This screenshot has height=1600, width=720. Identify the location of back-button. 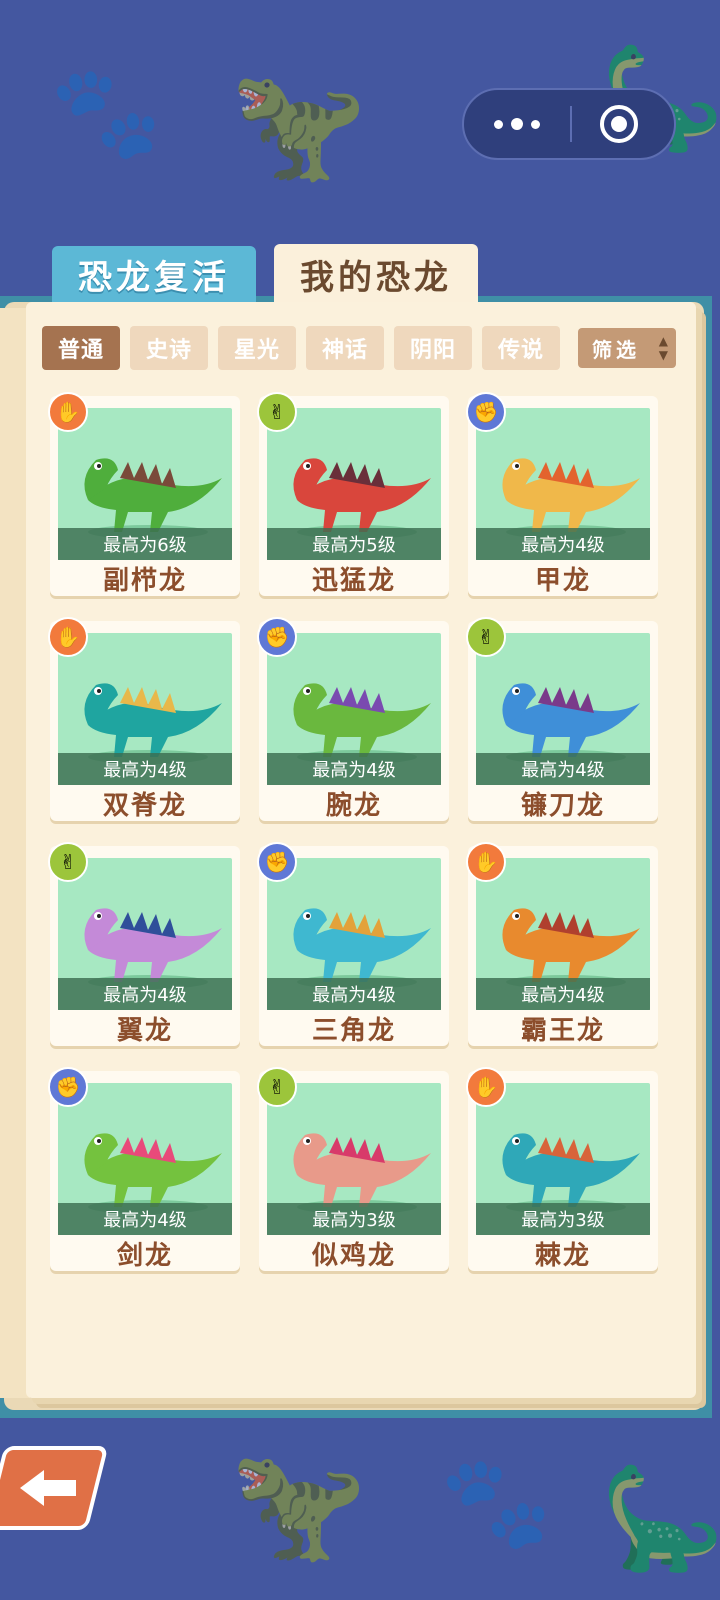
(54, 1488).